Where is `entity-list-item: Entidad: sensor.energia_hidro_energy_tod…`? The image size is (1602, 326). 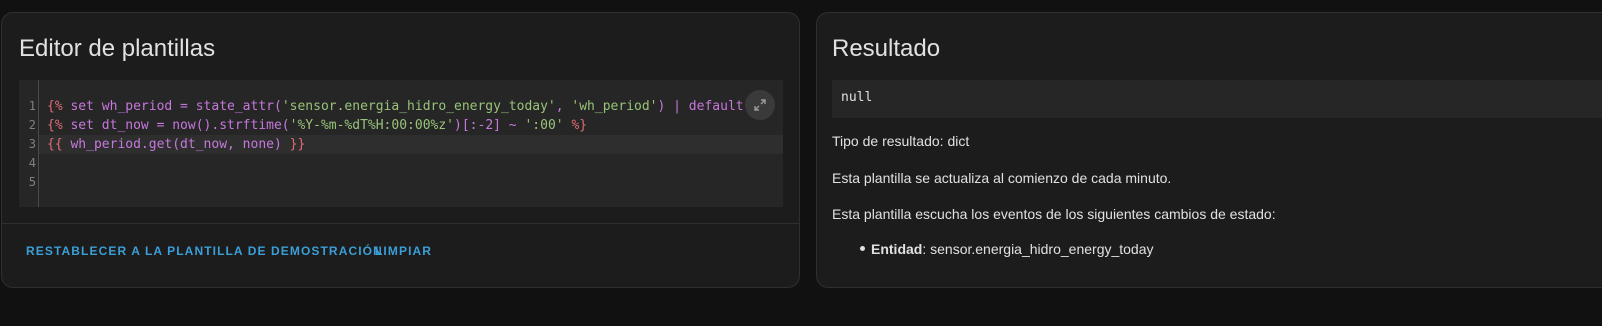 entity-list-item: Entidad: sensor.energia_hidro_energy_tod… is located at coordinates (1012, 249).